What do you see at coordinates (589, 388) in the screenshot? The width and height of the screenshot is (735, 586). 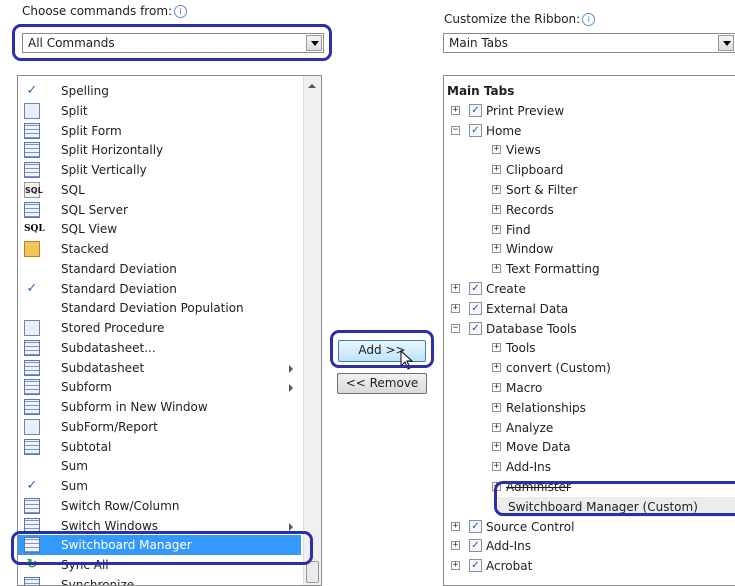 I see `tree-group-item: + Macro` at bounding box center [589, 388].